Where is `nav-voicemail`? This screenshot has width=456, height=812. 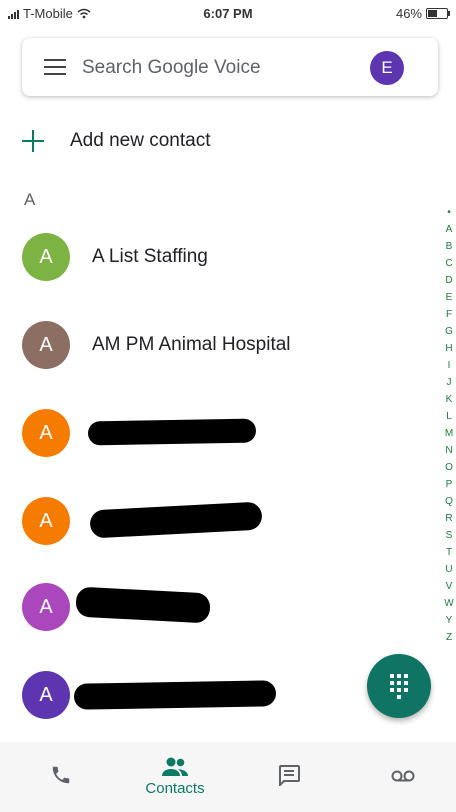
nav-voicemail is located at coordinates (401, 777).